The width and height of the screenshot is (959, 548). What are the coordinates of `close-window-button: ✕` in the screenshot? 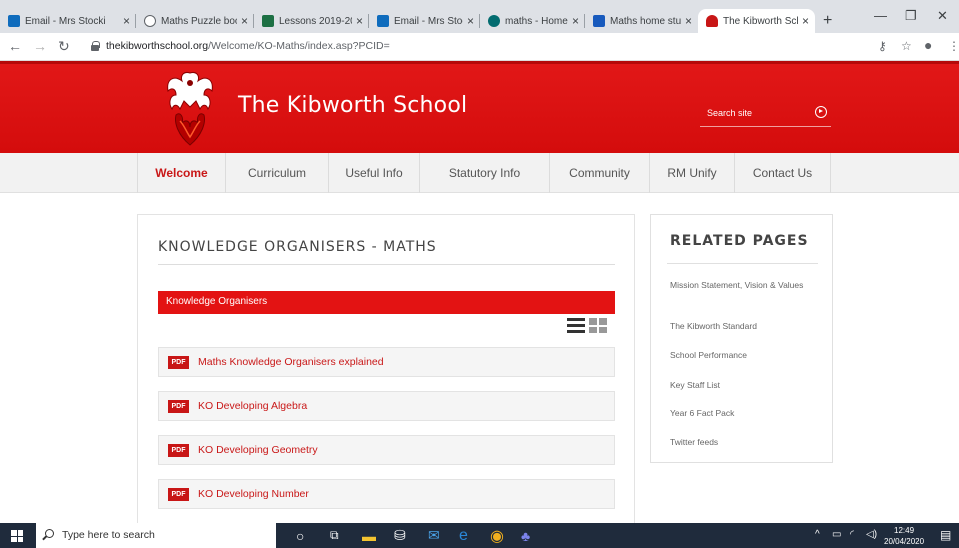 It's located at (942, 16).